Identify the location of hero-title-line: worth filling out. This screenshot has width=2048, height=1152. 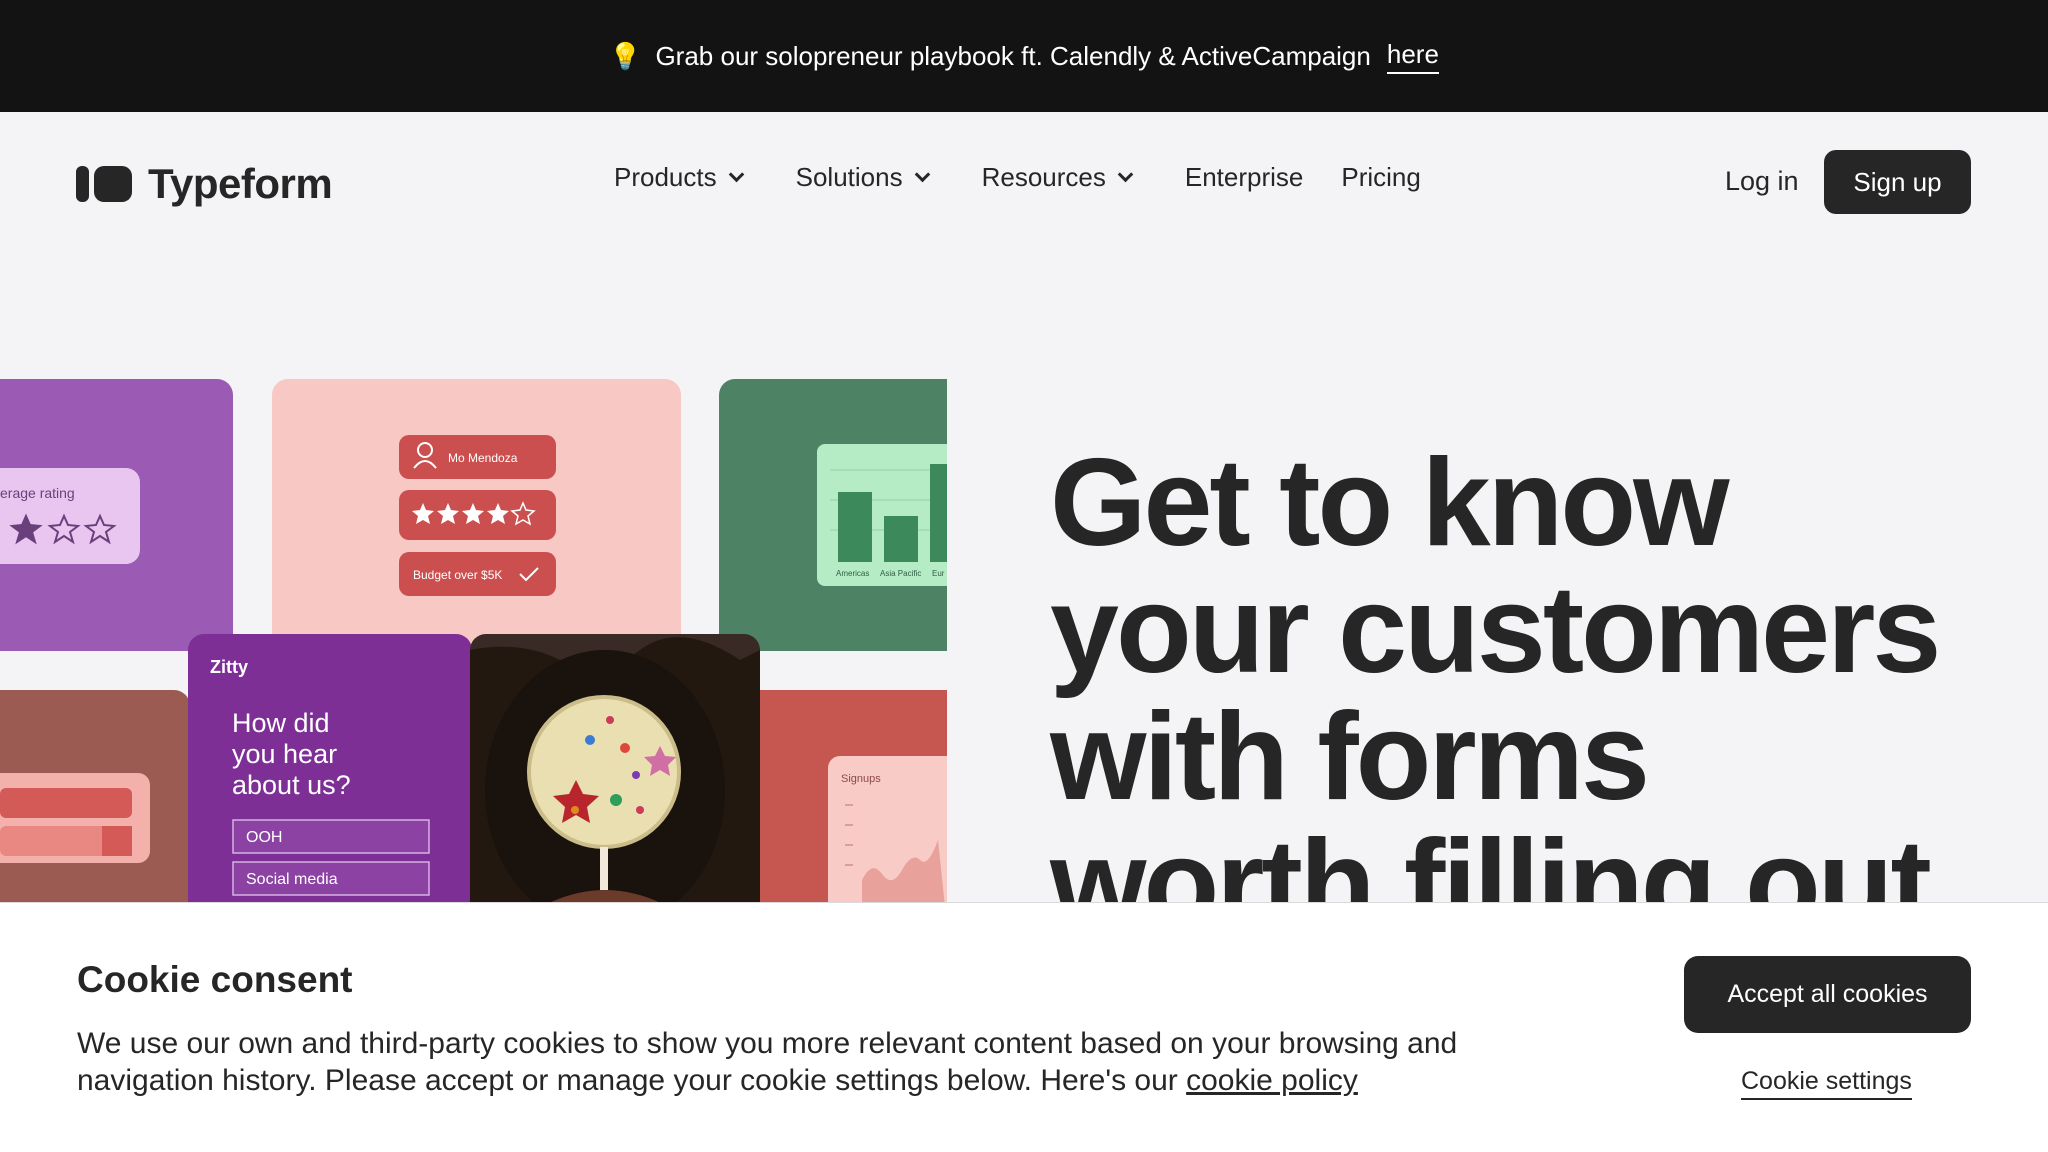
(1491, 859).